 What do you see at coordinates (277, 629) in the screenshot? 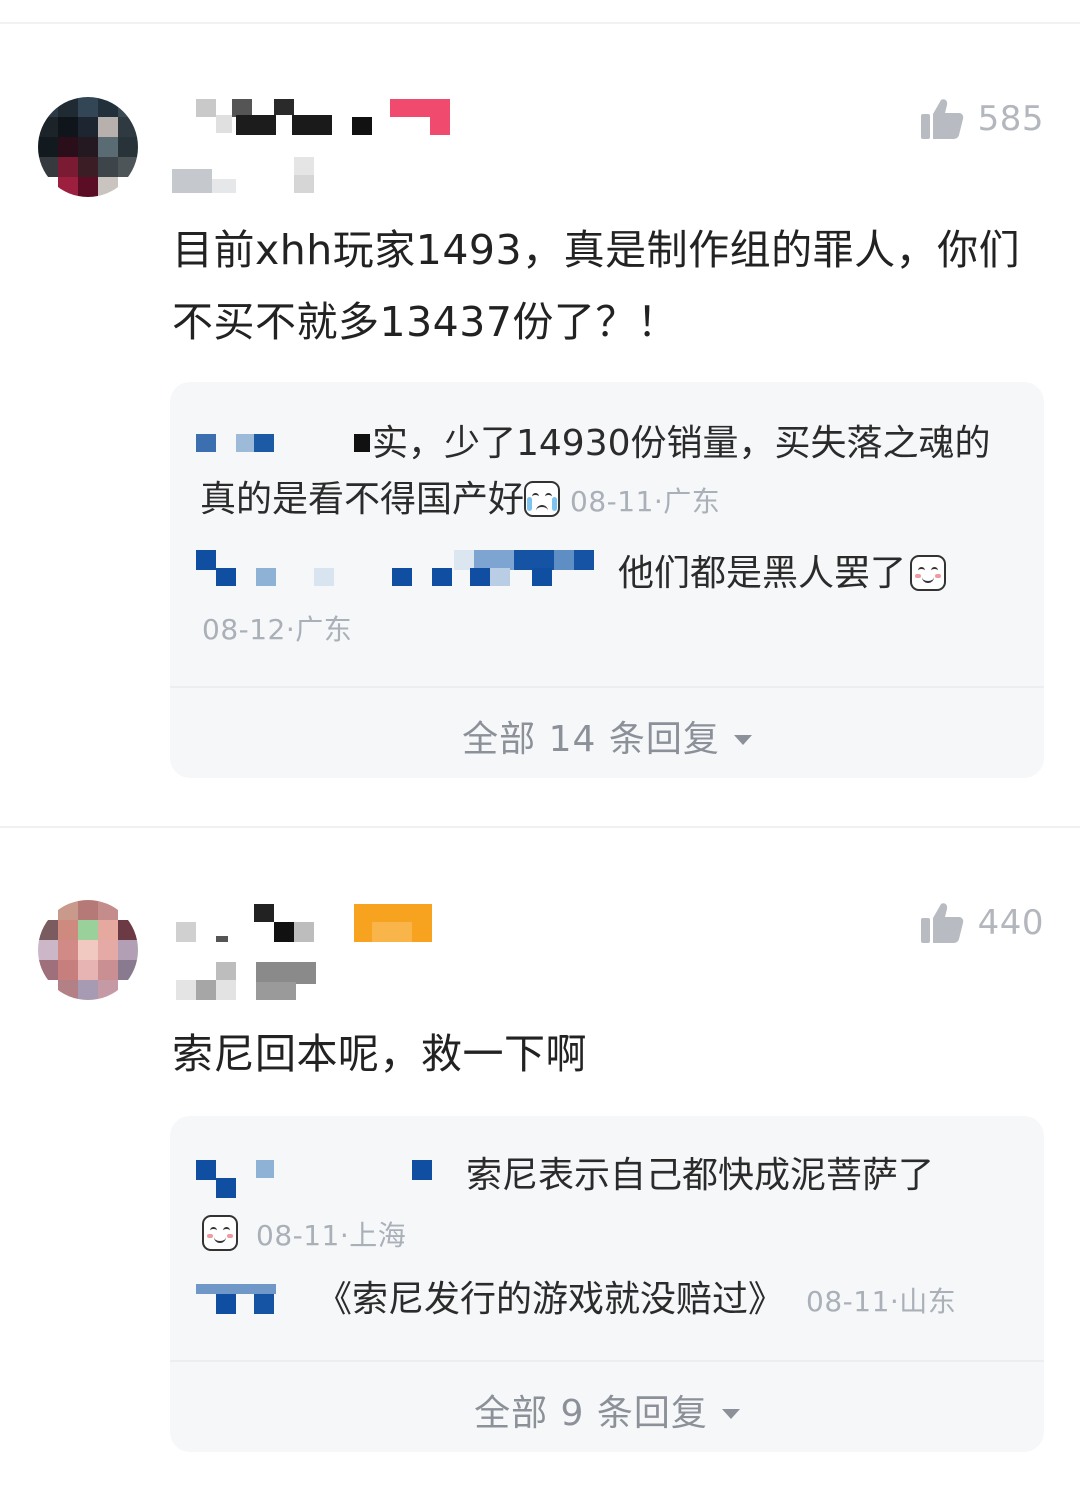
I see `reply-meta: 08-12·广东` at bounding box center [277, 629].